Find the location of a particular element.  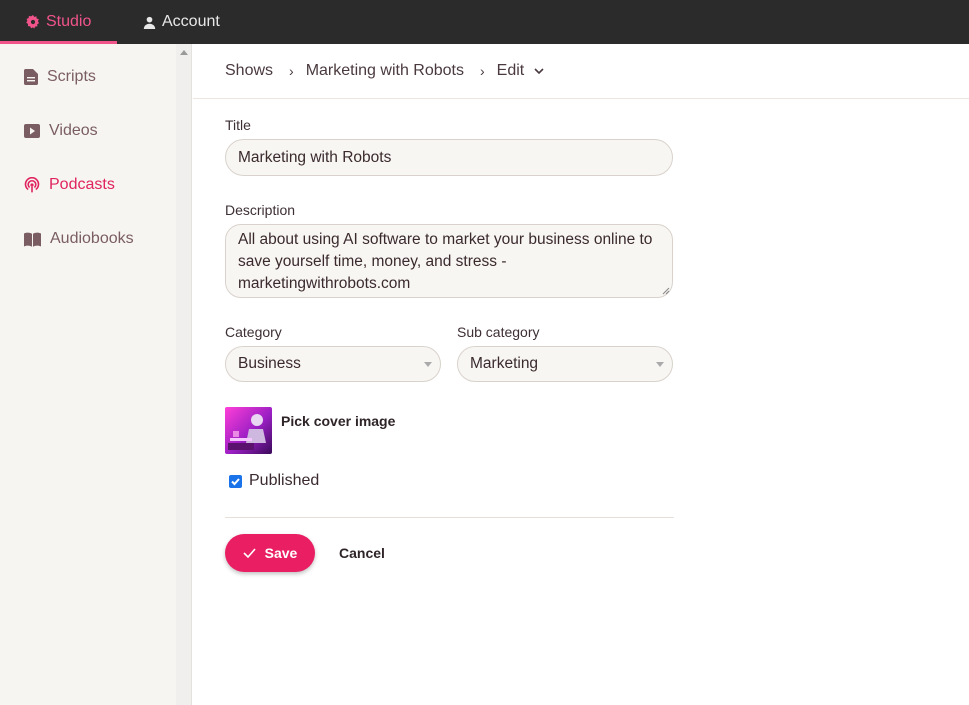

play-icon is located at coordinates (32, 131).